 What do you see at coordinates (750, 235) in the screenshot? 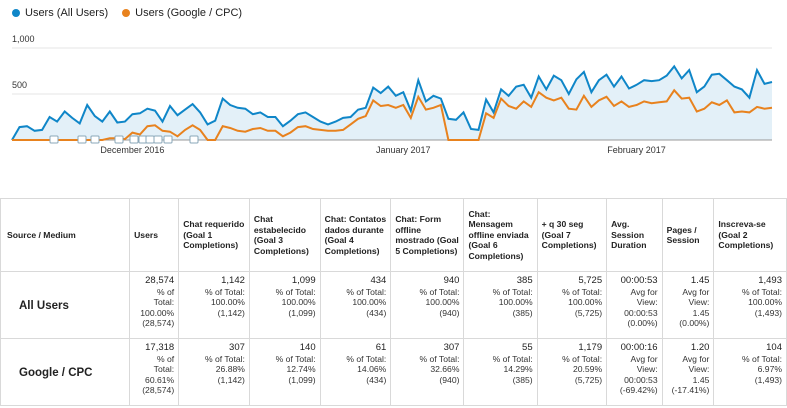
I see `column-header: Inscreva-se (Goal 2 Completions)` at bounding box center [750, 235].